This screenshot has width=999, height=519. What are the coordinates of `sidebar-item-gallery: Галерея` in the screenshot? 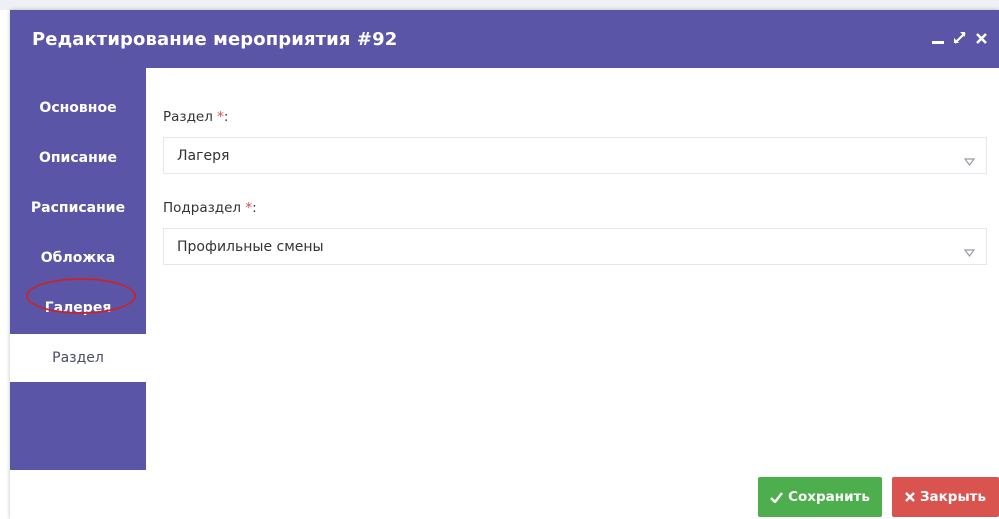 It's located at (78, 308).